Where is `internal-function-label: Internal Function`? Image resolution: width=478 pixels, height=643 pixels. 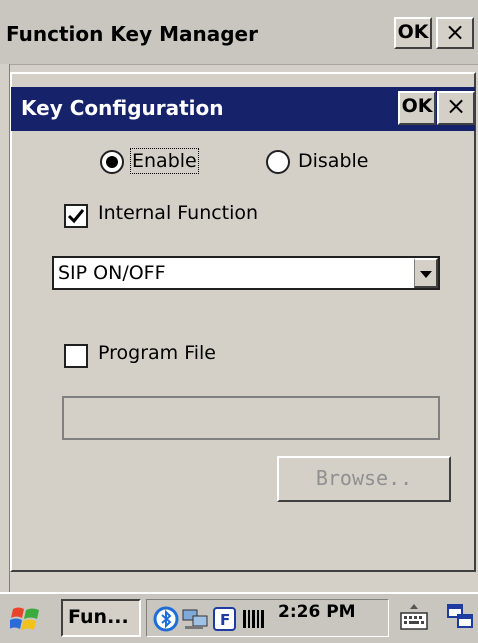 internal-function-label: Internal Function is located at coordinates (178, 213).